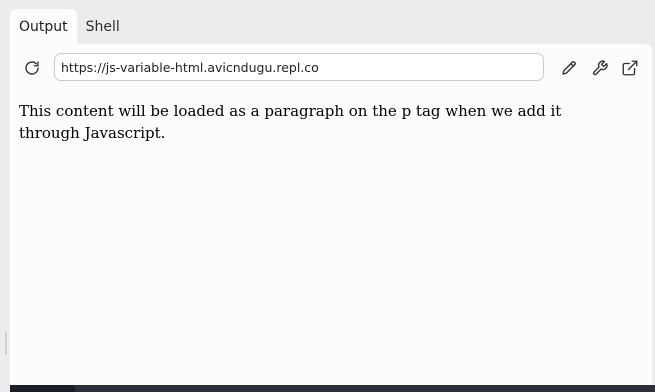 The width and height of the screenshot is (655, 392). I want to click on external-link-icon, so click(630, 68).